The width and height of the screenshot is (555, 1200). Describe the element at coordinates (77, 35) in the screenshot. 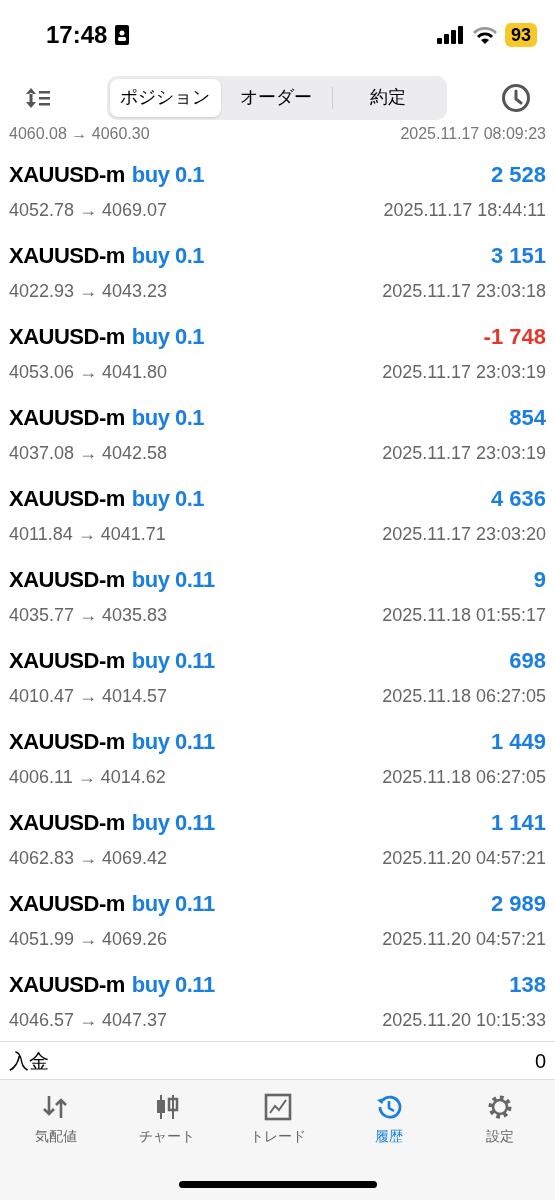

I see `status-time: 17:48` at that location.